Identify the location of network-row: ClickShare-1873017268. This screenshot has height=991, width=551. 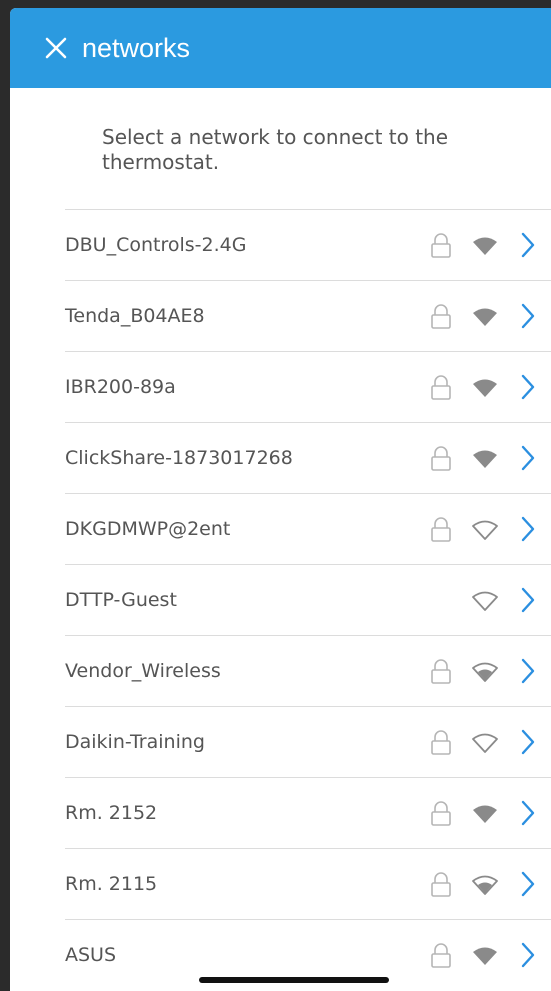
(308, 457).